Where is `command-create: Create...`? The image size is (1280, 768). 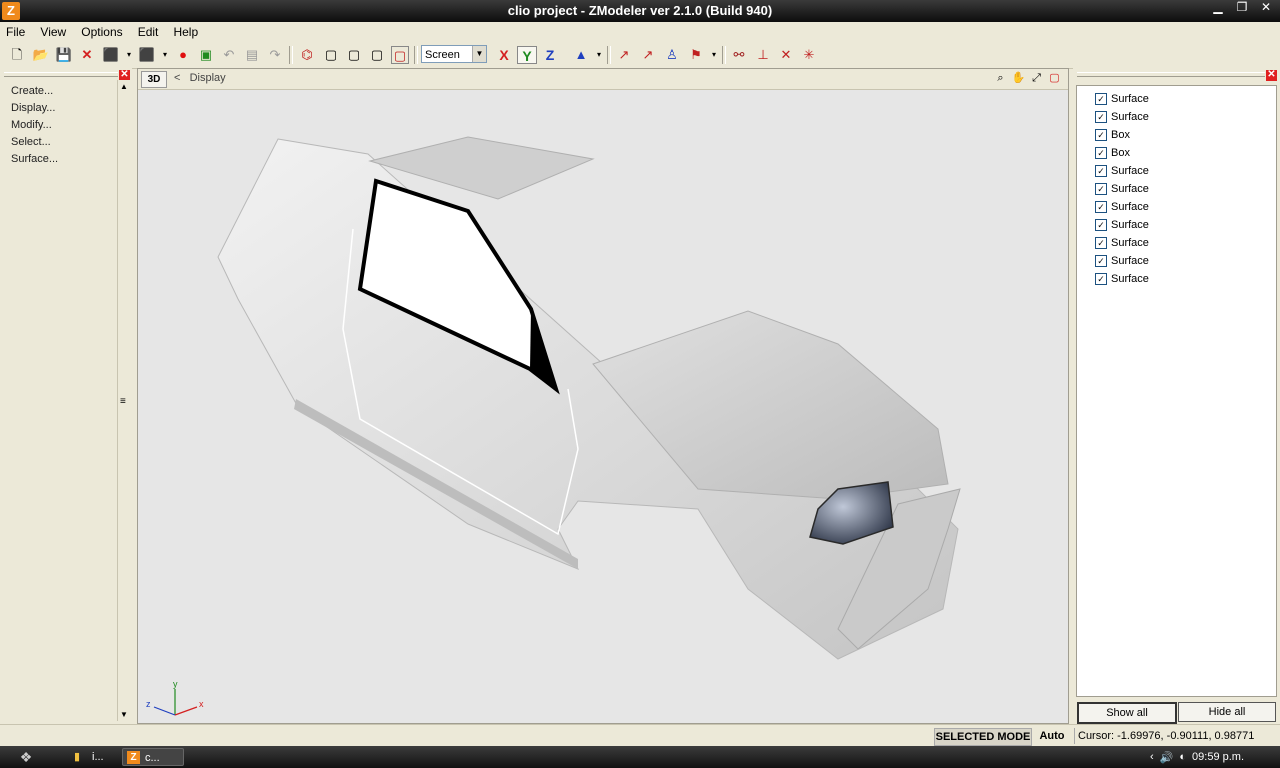
command-create: Create... is located at coordinates (32, 91).